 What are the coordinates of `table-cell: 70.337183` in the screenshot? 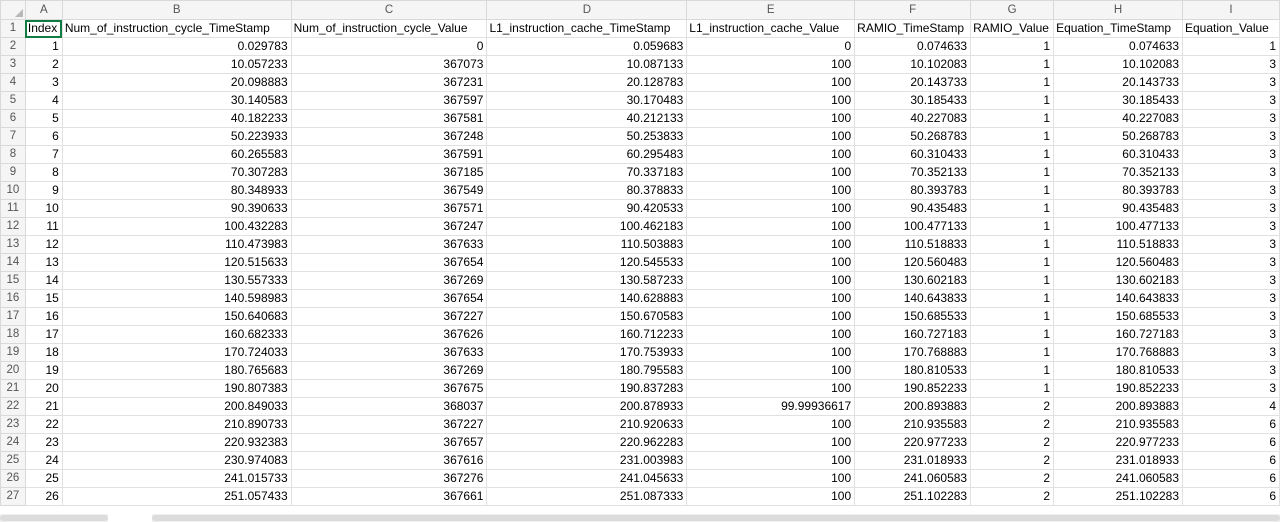 It's located at (587, 172).